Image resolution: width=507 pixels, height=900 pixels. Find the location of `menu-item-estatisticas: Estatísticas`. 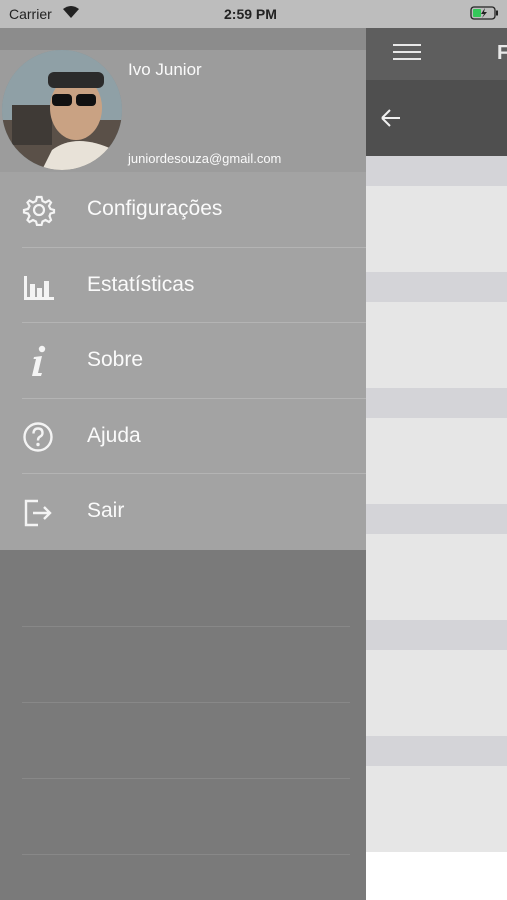

menu-item-estatisticas: Estatísticas is located at coordinates (183, 286).